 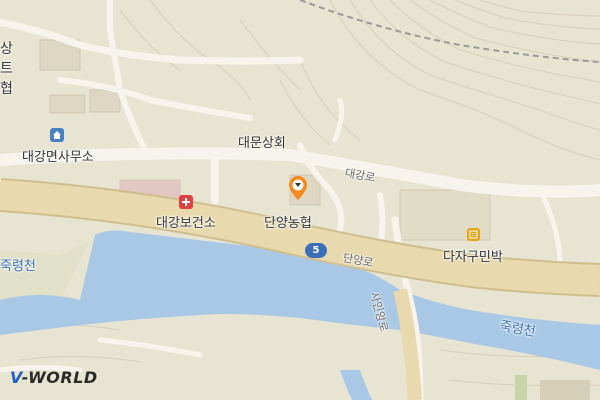 I want to click on label-fragment-3: 협, so click(x=6, y=89).